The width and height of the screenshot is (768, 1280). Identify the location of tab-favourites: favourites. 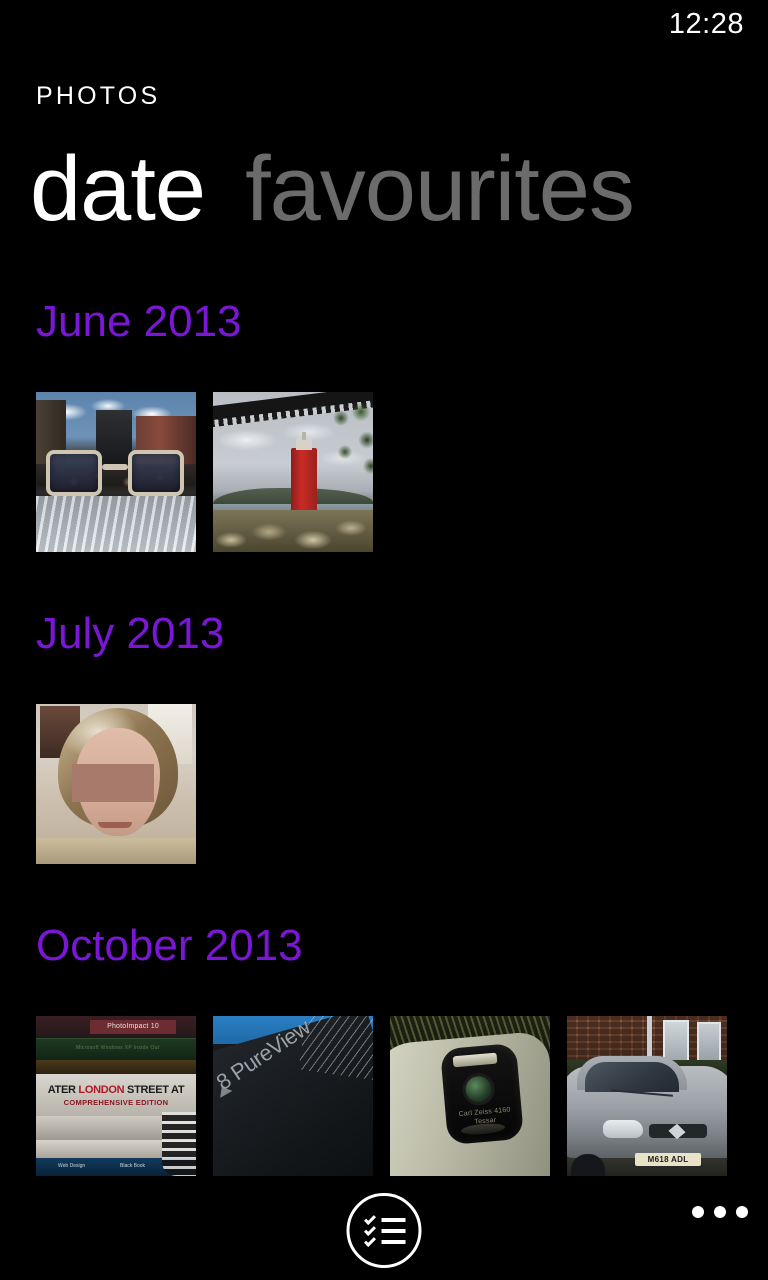
(440, 189).